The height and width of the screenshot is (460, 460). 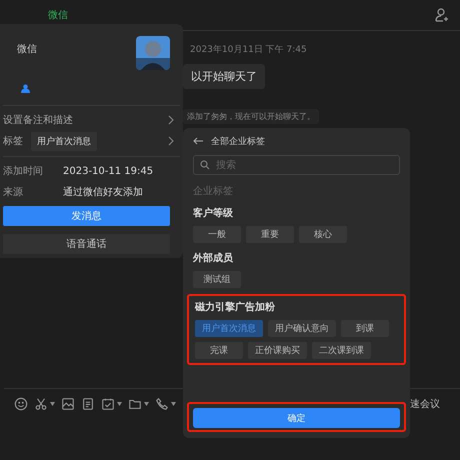 I want to click on person-icon, so click(x=25, y=88).